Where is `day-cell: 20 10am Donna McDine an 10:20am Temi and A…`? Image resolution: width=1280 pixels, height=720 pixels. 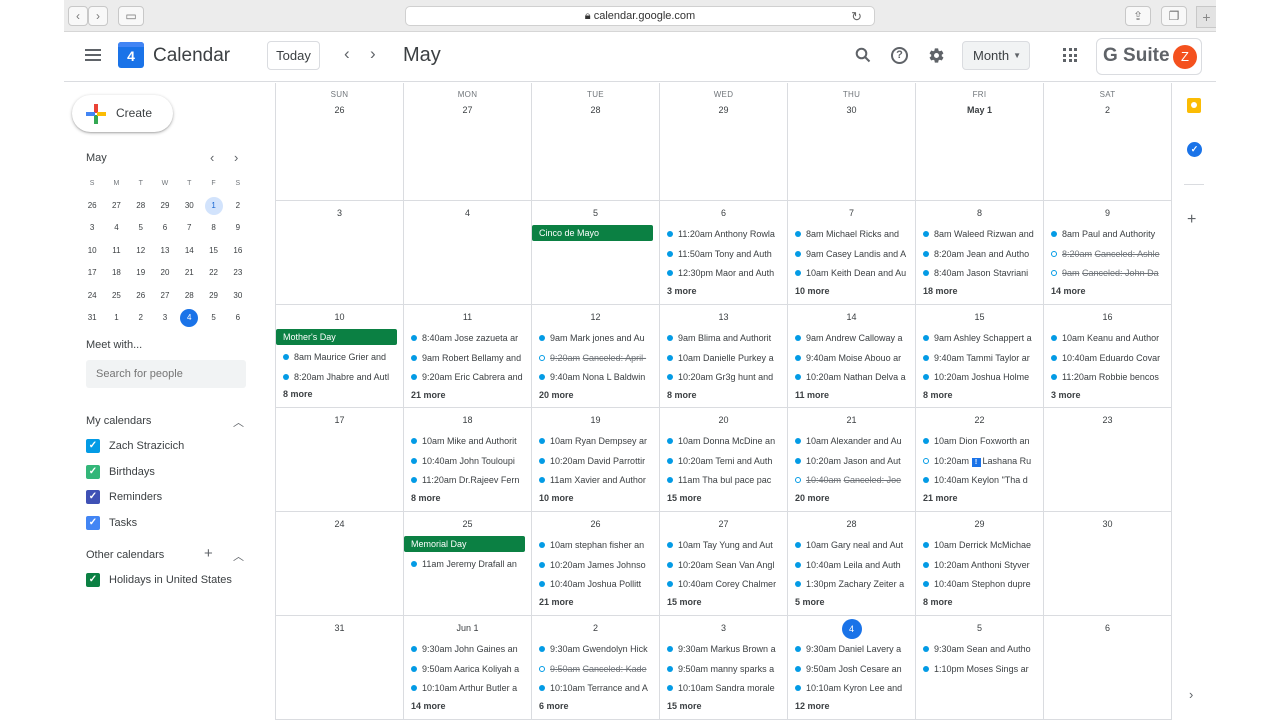
day-cell: 20 10am Donna McDine an 10:20am Temi and A… is located at coordinates (724, 460).